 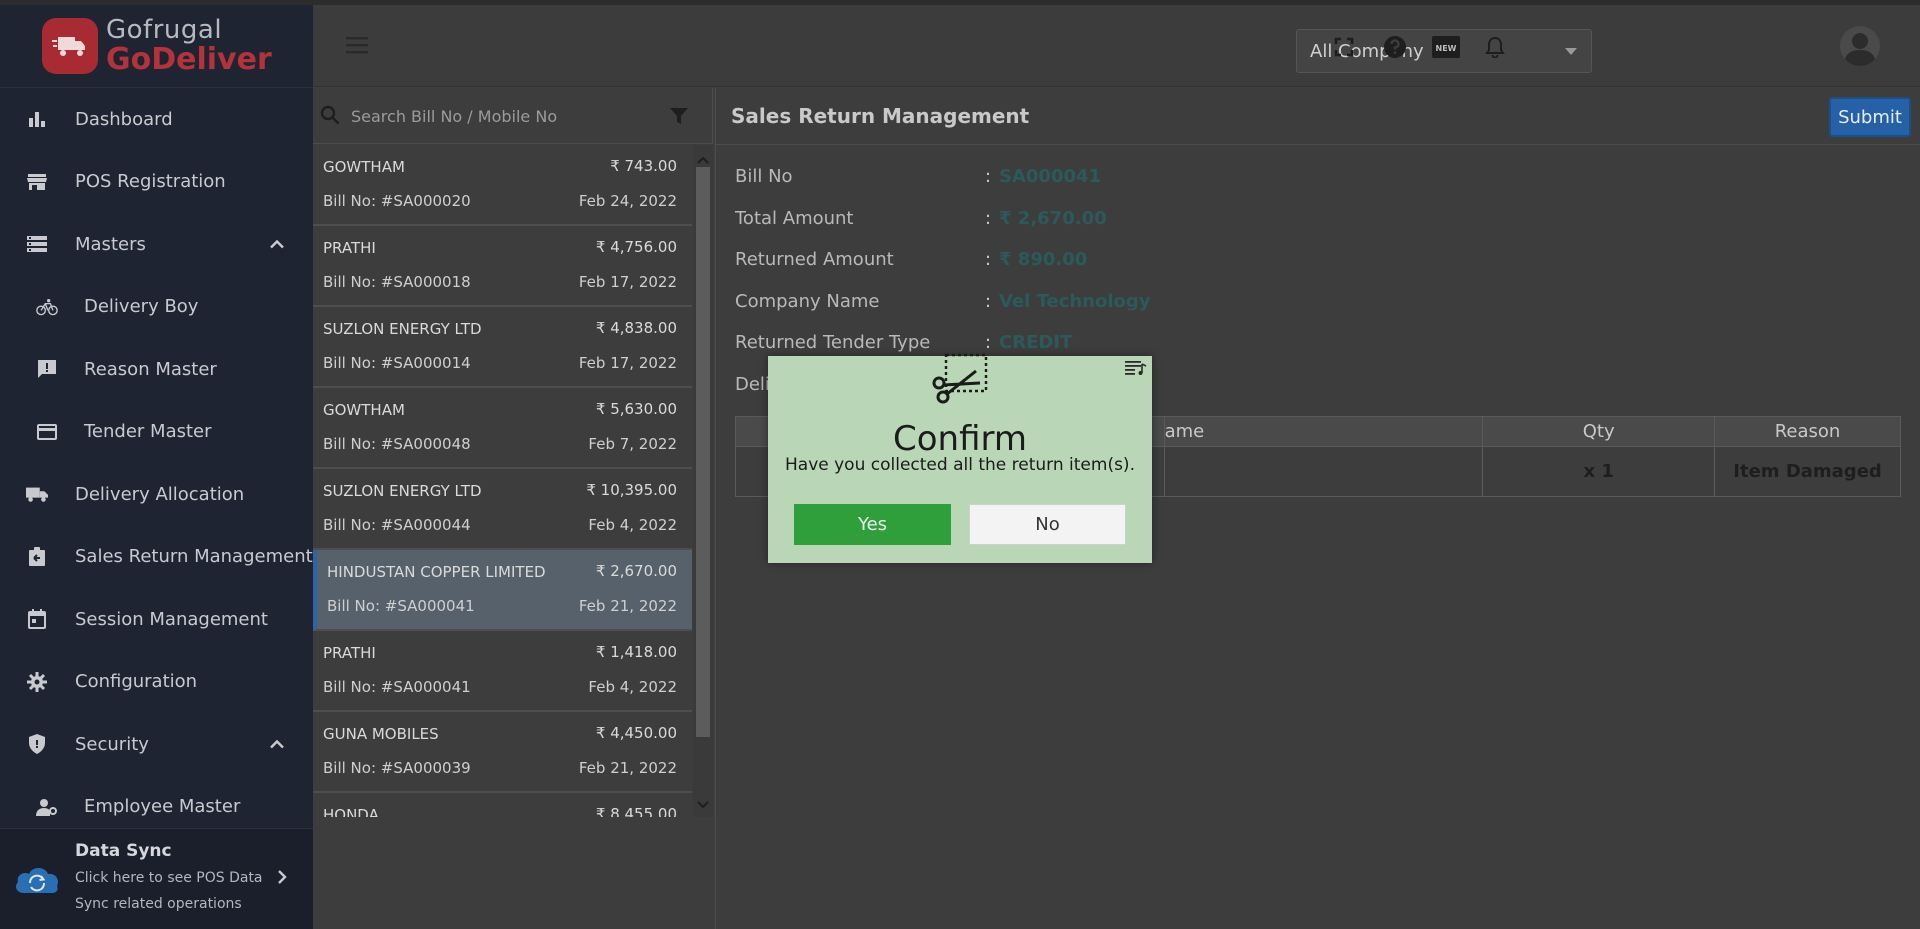 What do you see at coordinates (156, 46) in the screenshot?
I see `brand: Gofrugal GoDeliver` at bounding box center [156, 46].